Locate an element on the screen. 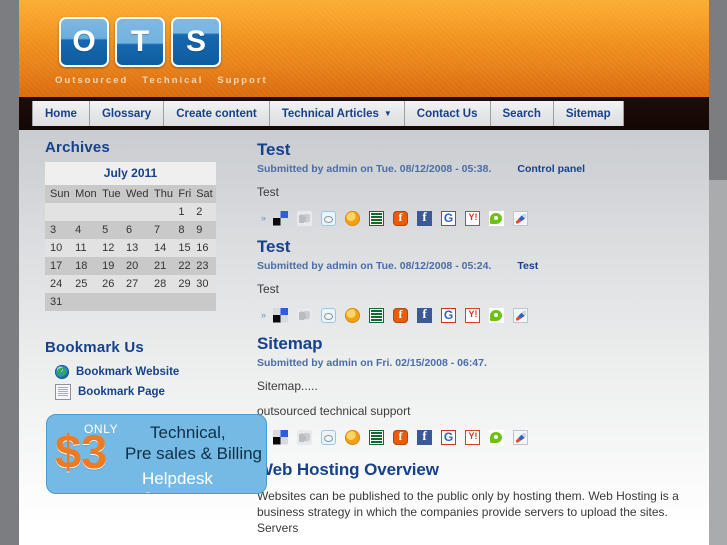  list-item: Bookmark Page is located at coordinates (146, 392).